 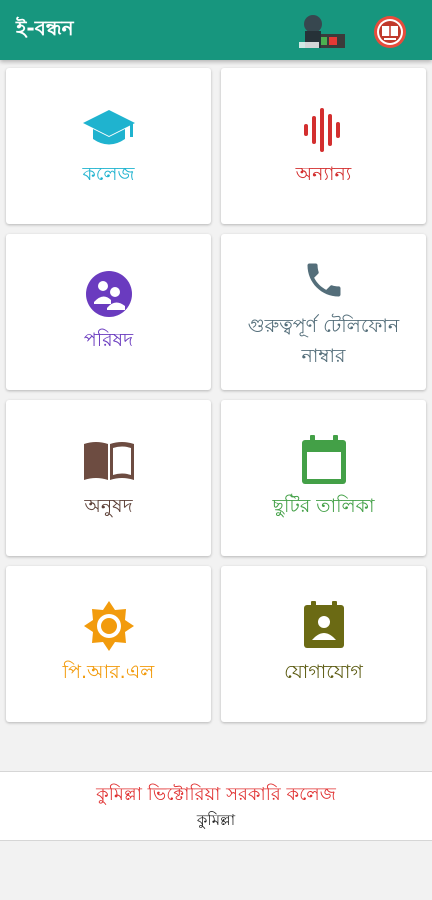 What do you see at coordinates (108, 506) in the screenshot?
I see `faculty-label: অনুষদ` at bounding box center [108, 506].